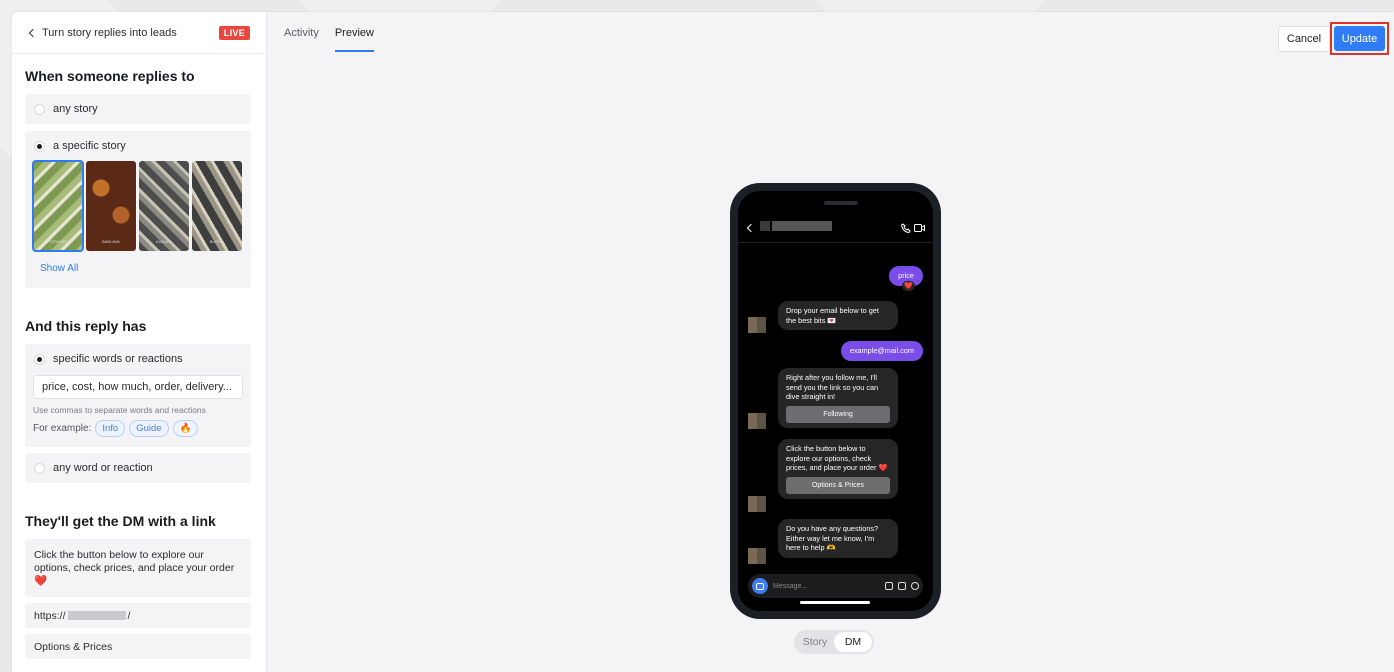 The height and width of the screenshot is (672, 1394). Describe the element at coordinates (39, 359) in the screenshot. I see `radio-specific-words` at that location.